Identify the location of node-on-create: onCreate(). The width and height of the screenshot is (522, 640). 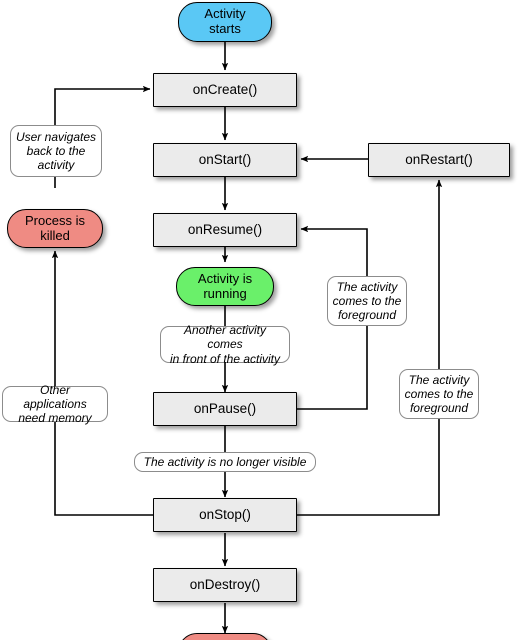
(225, 90).